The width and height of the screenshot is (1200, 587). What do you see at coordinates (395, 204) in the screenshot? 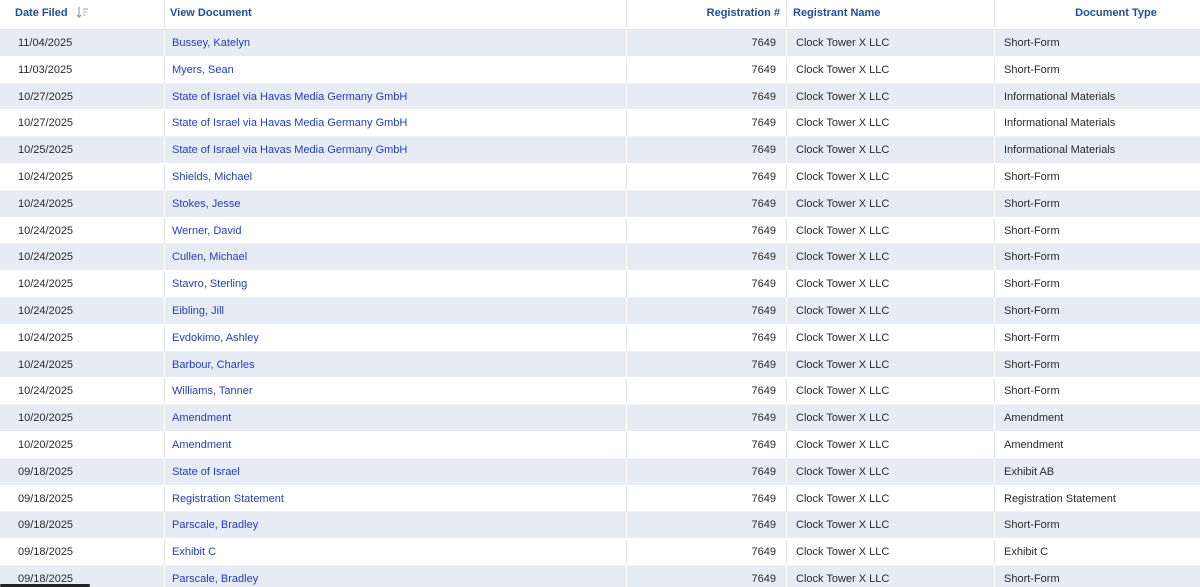
I see `view-document-link: Stokes, Jesse` at bounding box center [395, 204].